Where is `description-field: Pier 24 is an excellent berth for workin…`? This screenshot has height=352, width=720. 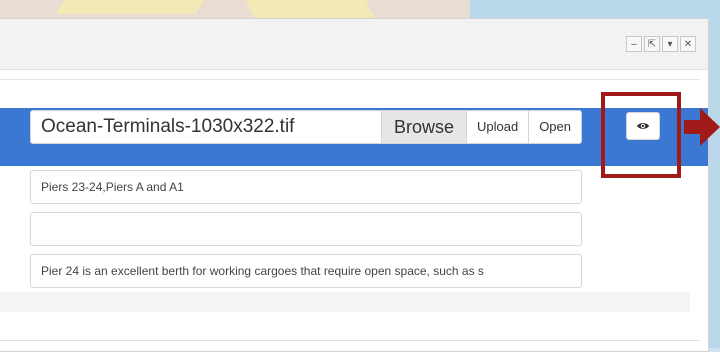 description-field: Pier 24 is an excellent berth for workin… is located at coordinates (306, 271).